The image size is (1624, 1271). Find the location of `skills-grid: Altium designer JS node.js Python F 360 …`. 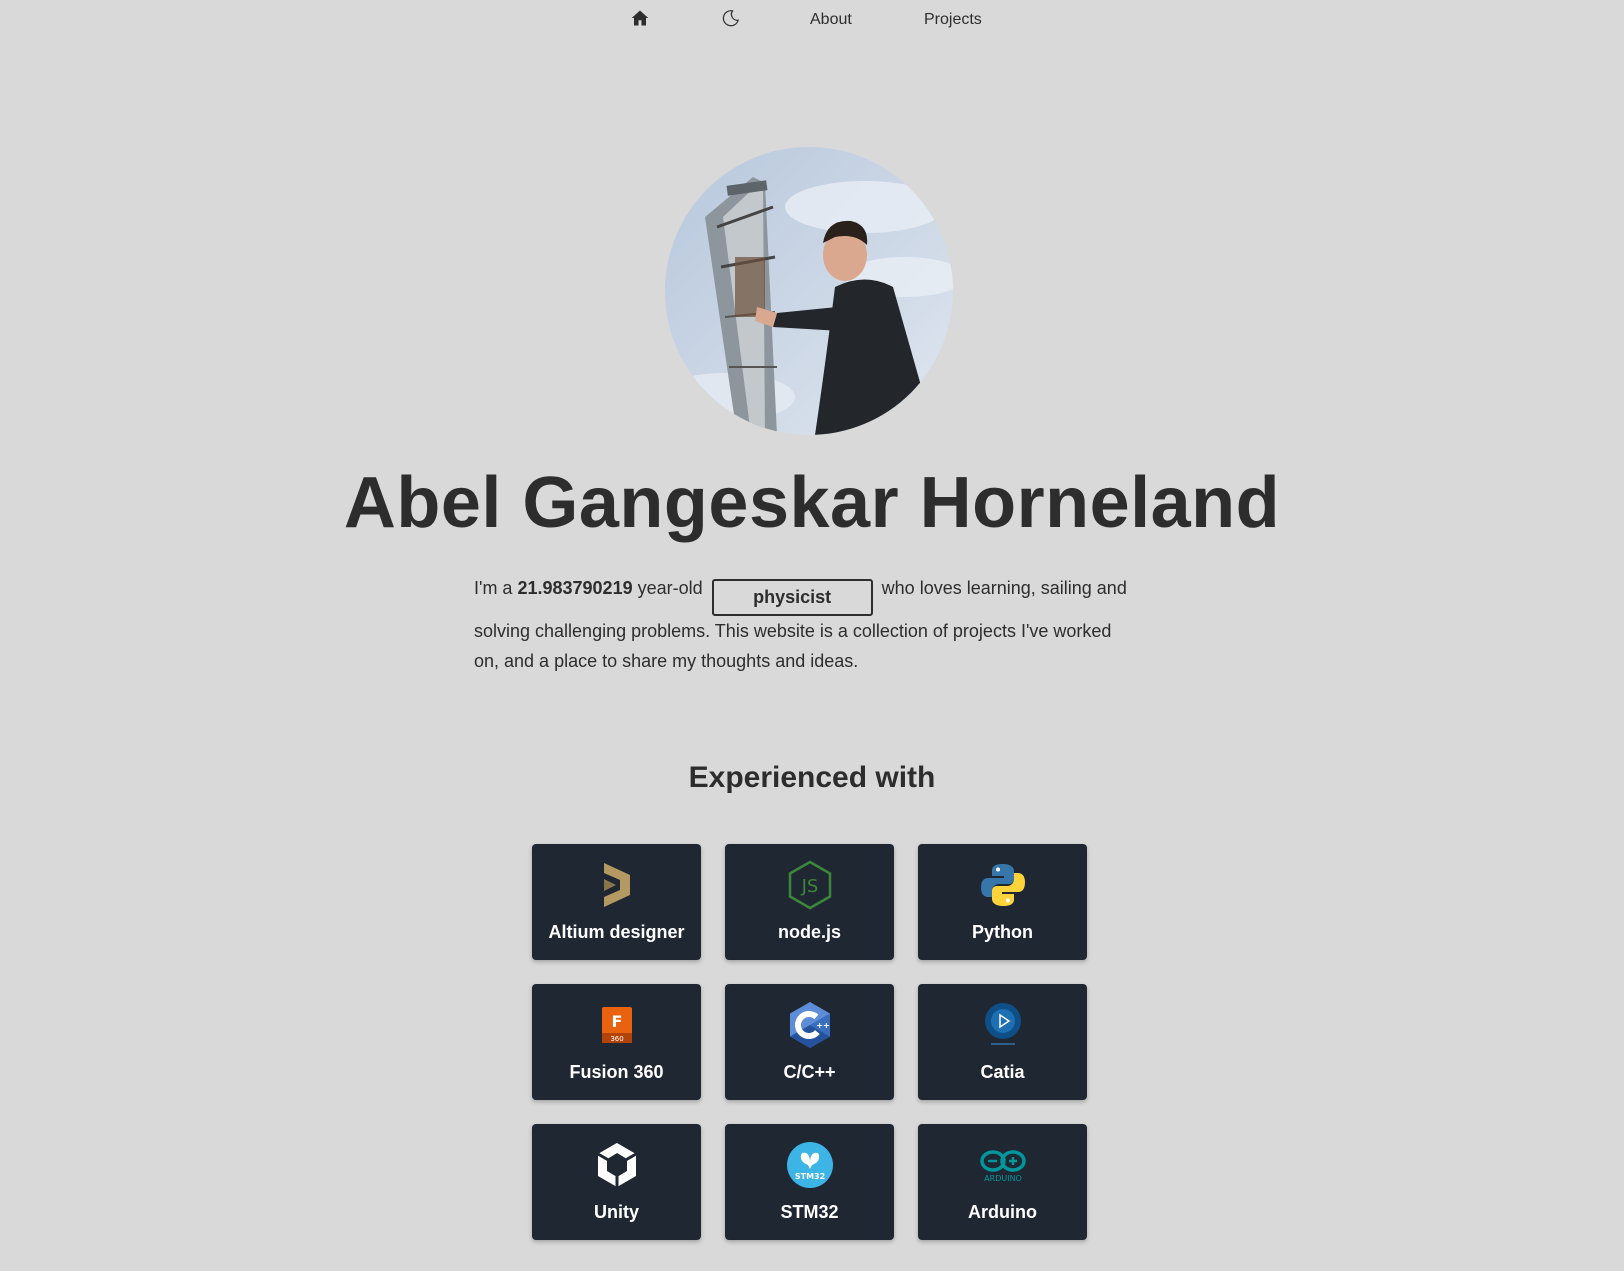

skills-grid: Altium designer JS node.js Python F 360 … is located at coordinates (810, 1042).